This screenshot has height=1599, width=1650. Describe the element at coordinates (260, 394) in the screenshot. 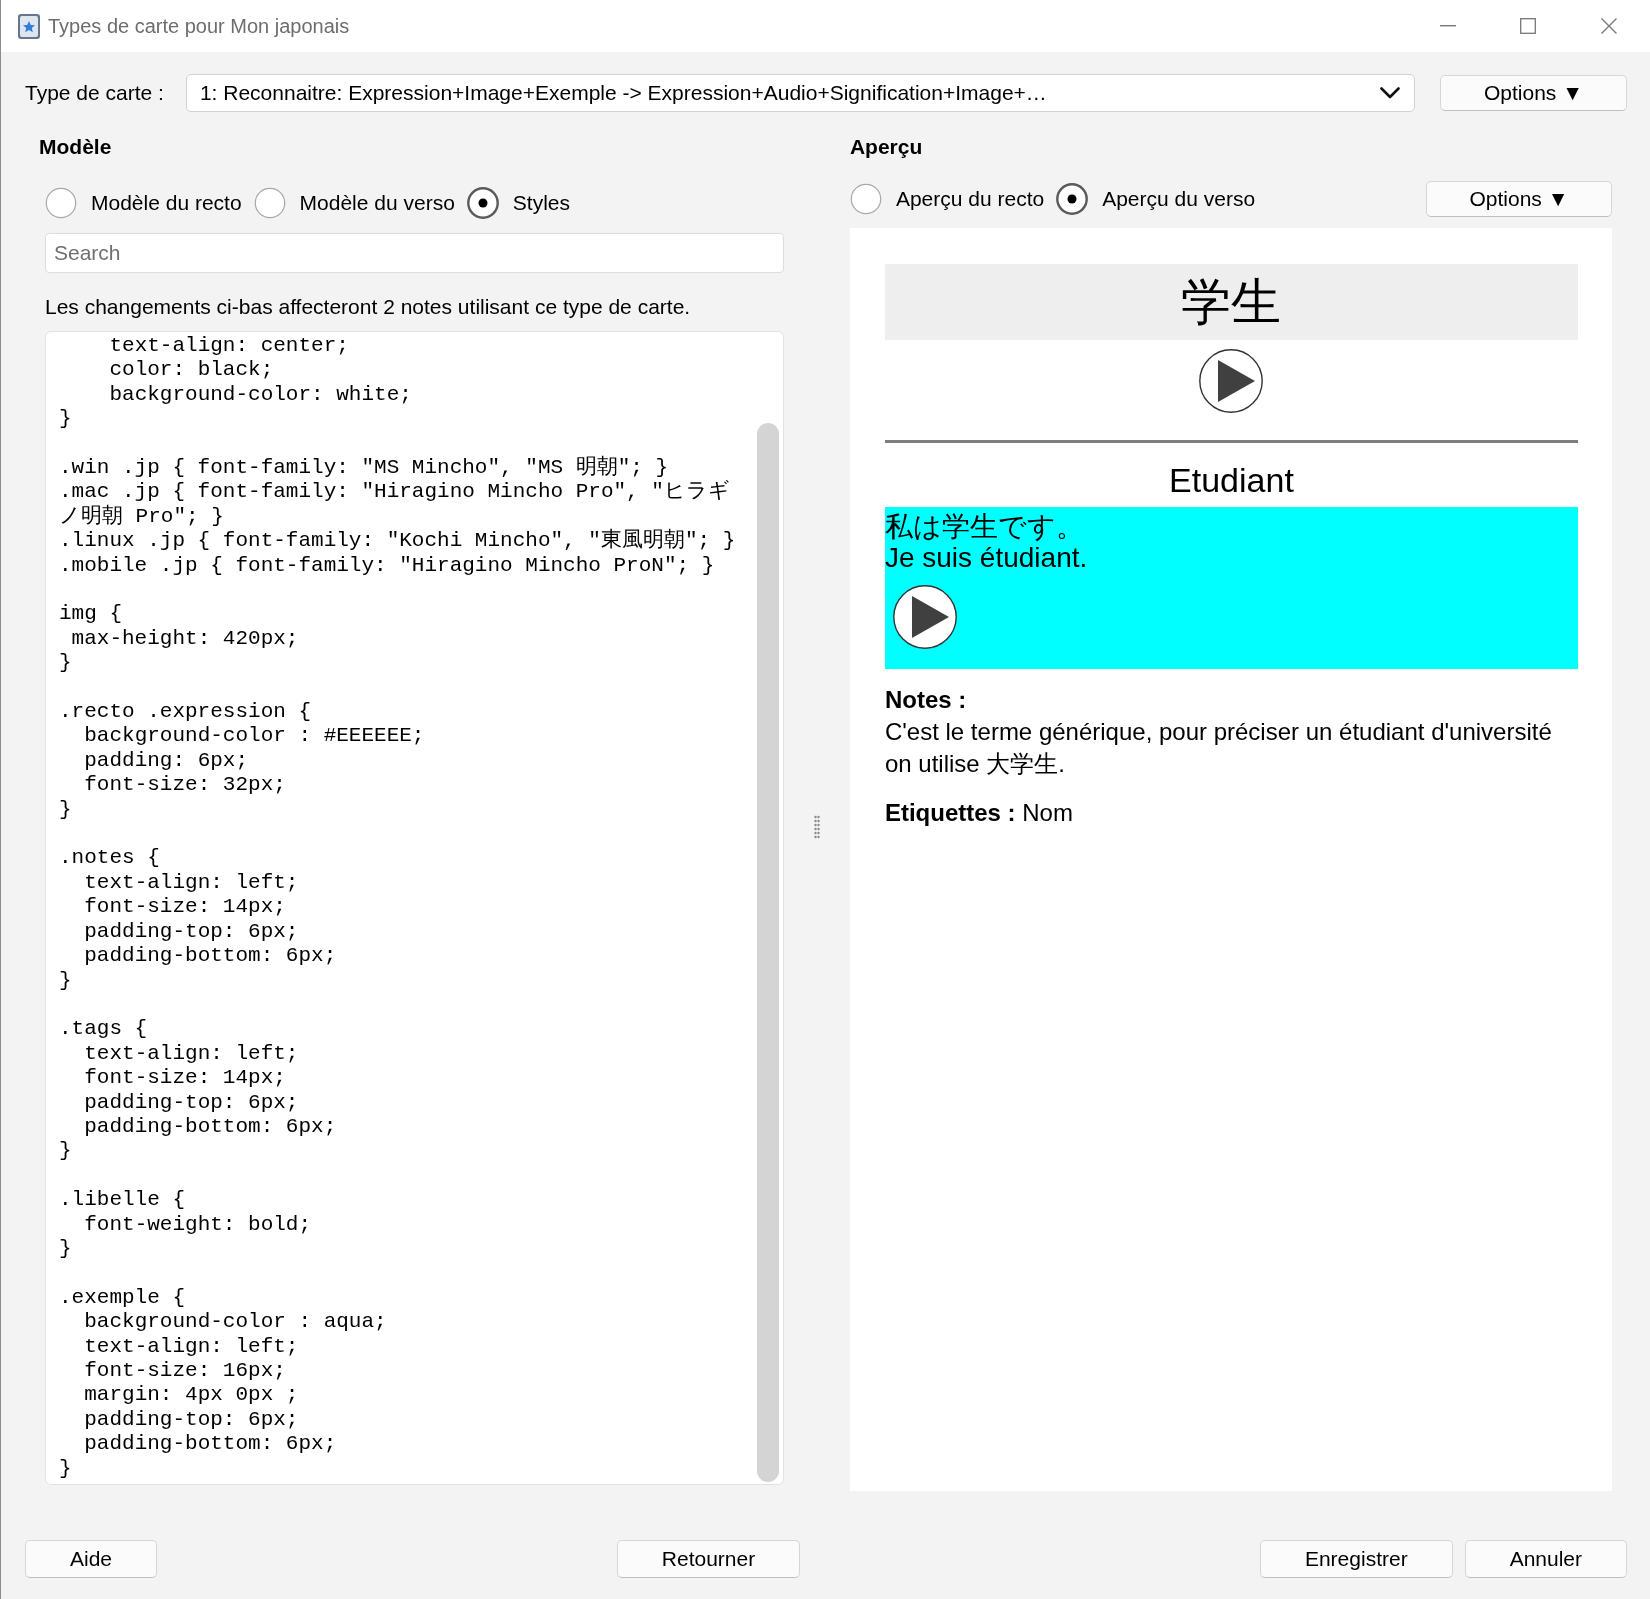

I see `code-line: background-color: white;` at that location.